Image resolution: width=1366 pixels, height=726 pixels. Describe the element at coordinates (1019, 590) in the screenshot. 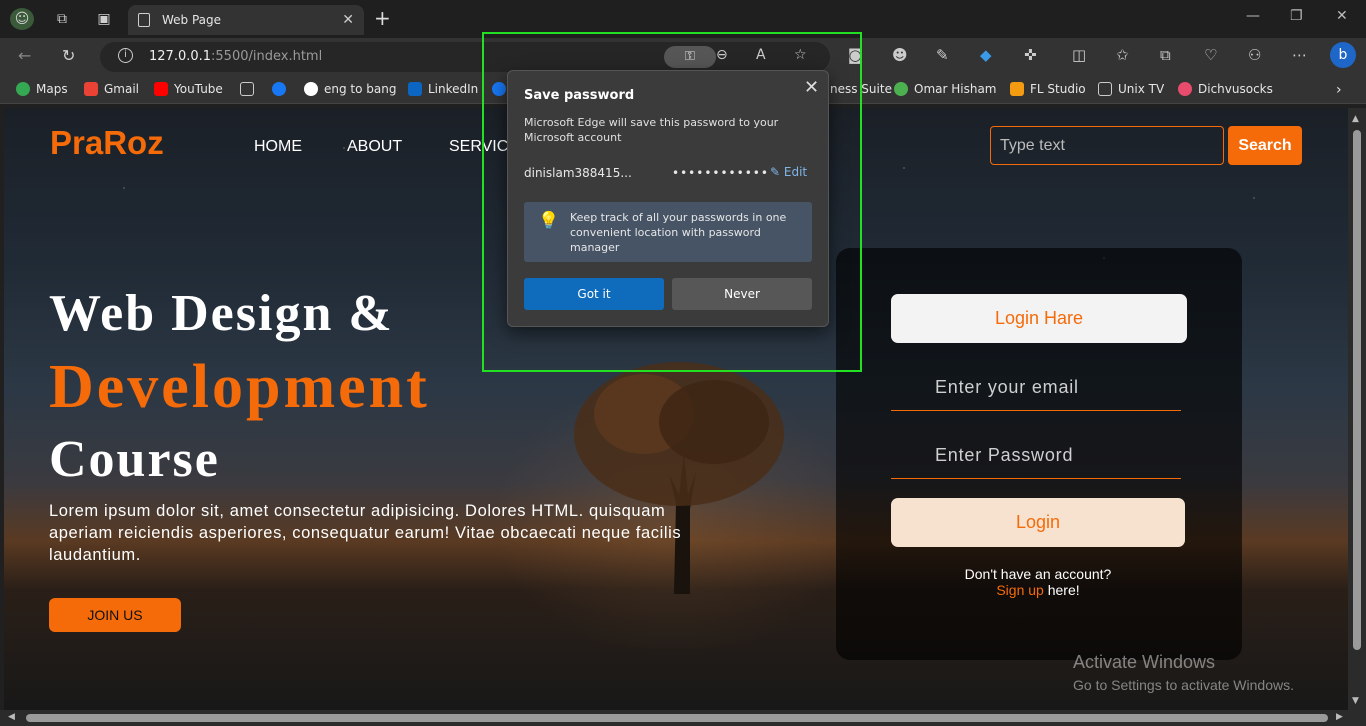

I see `signup-link: Sign up` at that location.